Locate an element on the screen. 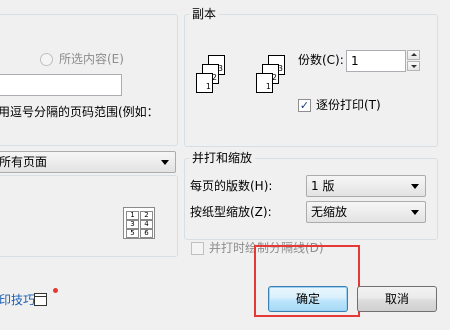 The width and height of the screenshot is (450, 330). notification-dot-icon is located at coordinates (55, 290).